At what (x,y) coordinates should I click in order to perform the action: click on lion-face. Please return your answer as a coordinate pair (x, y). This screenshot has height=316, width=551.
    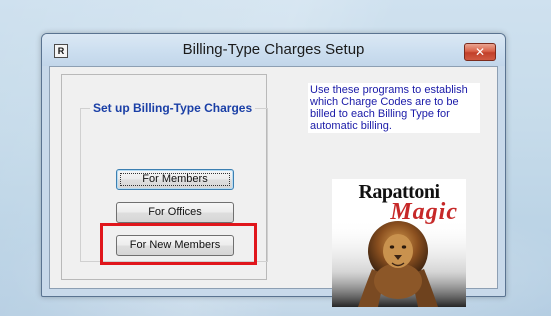
    Looking at the image, I should click on (398, 251).